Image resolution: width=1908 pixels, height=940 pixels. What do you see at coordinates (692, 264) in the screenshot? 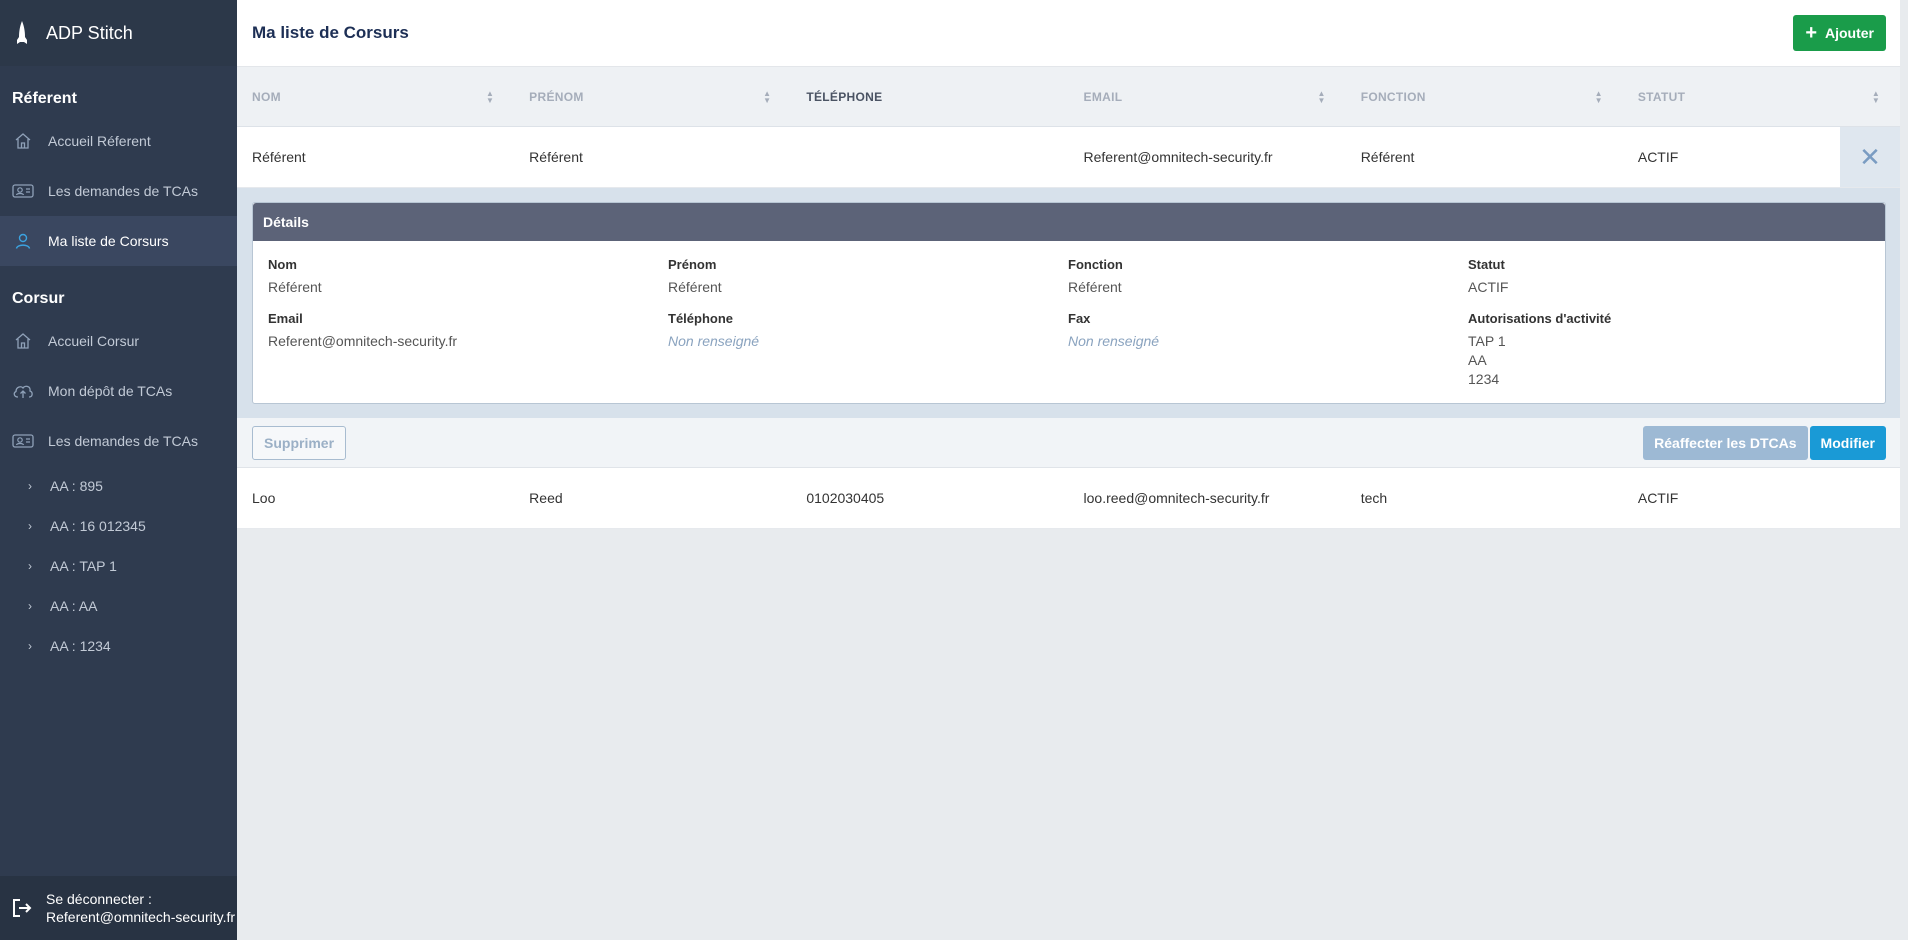
I see `field-label: Prénom` at bounding box center [692, 264].